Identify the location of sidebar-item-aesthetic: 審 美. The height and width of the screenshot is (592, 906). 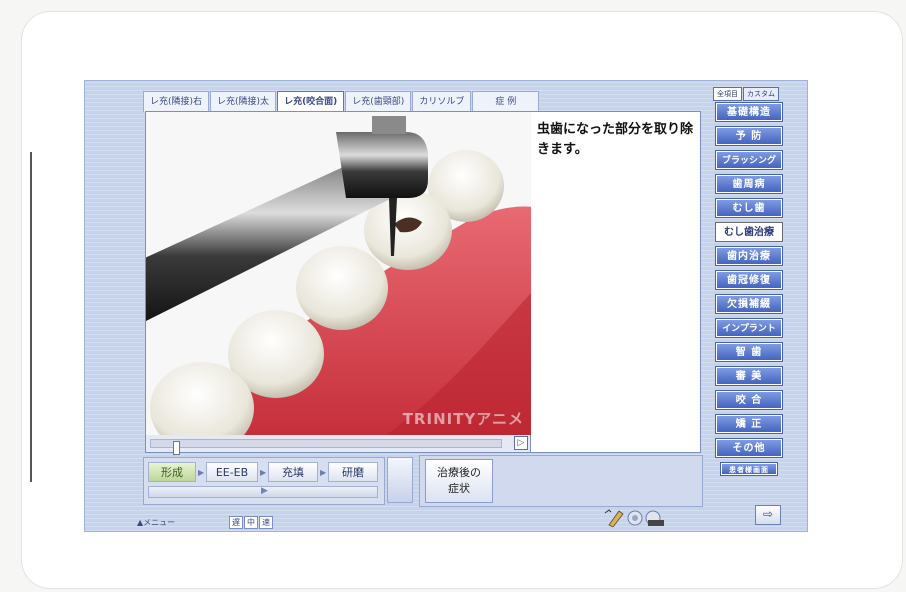
(749, 376).